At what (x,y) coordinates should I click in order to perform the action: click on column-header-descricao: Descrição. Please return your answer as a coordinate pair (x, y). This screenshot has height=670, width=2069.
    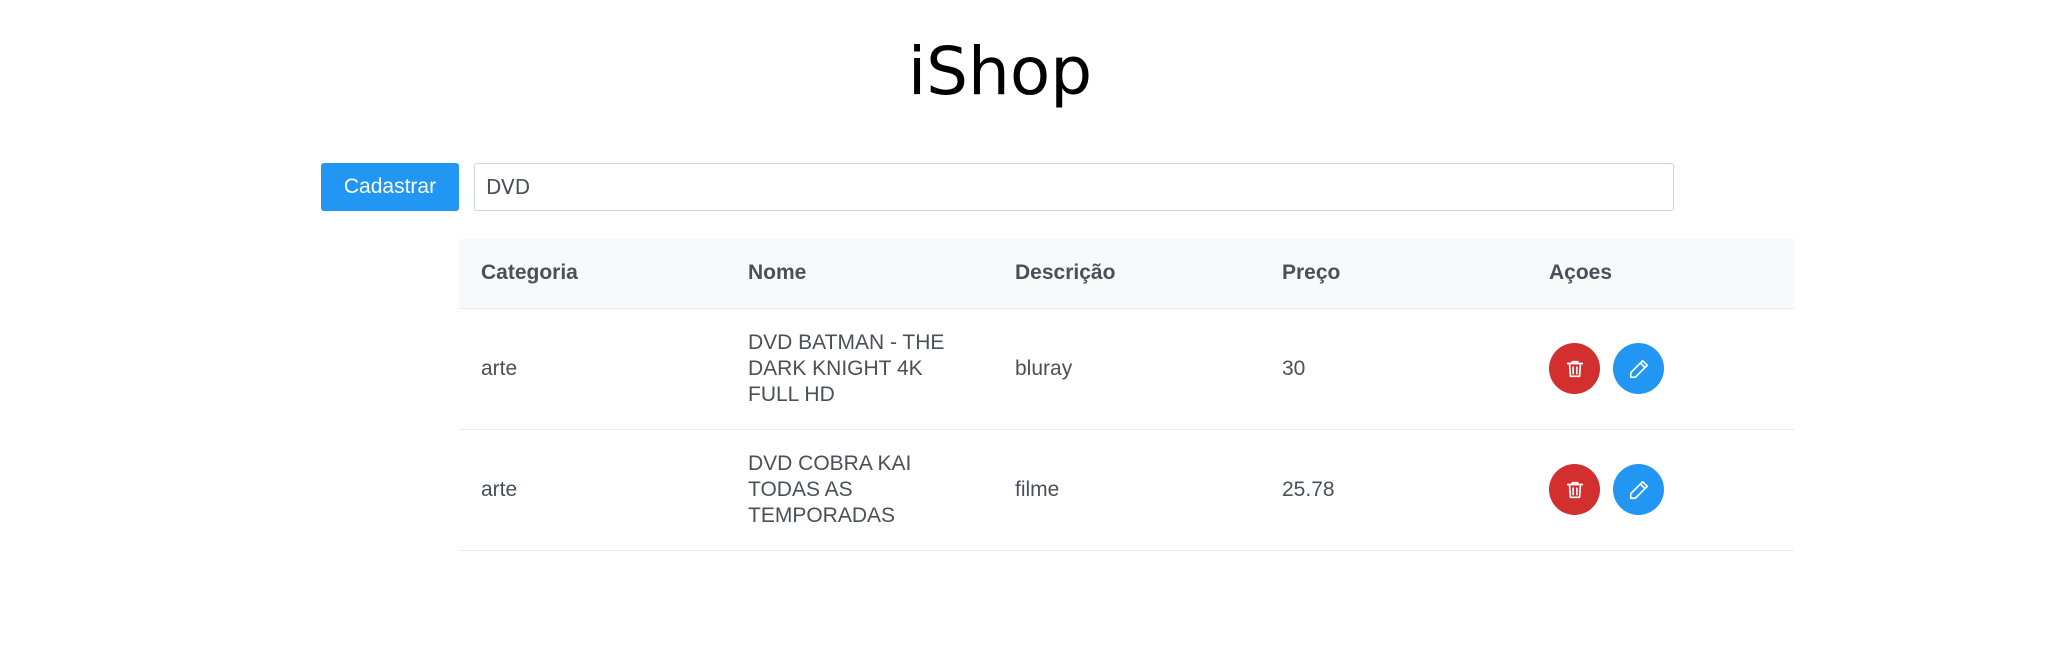
    Looking at the image, I should click on (1065, 273).